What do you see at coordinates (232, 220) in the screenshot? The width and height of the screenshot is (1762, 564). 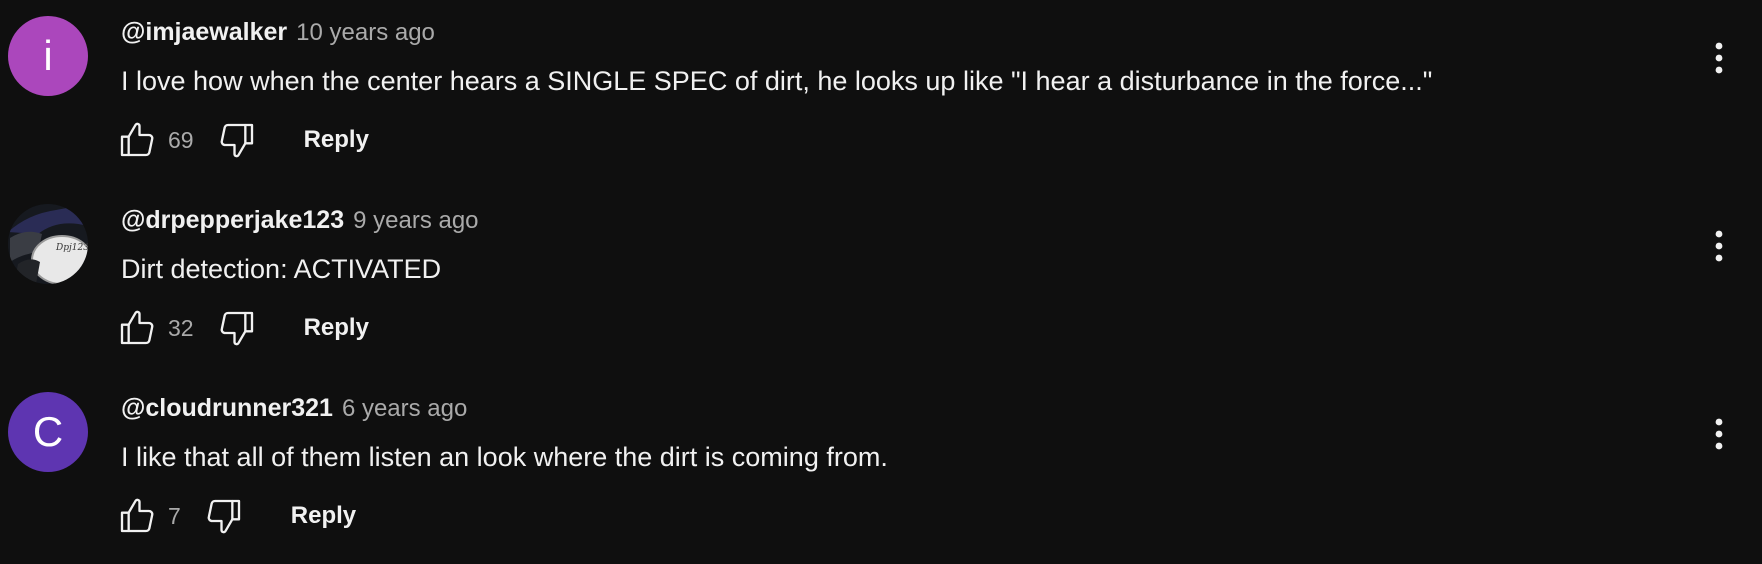 I see `author-name: @drpepperjake123` at bounding box center [232, 220].